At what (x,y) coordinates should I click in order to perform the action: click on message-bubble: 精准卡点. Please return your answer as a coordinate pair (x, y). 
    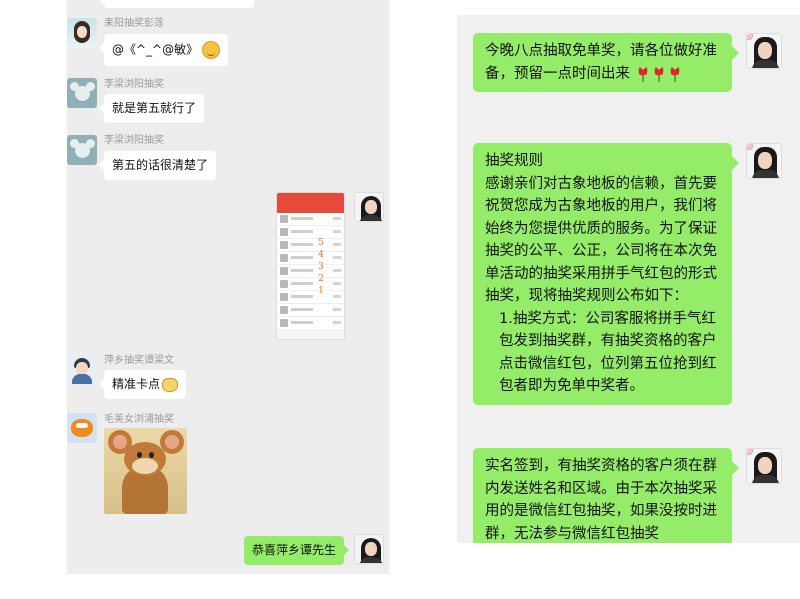
    Looking at the image, I should click on (142, 384).